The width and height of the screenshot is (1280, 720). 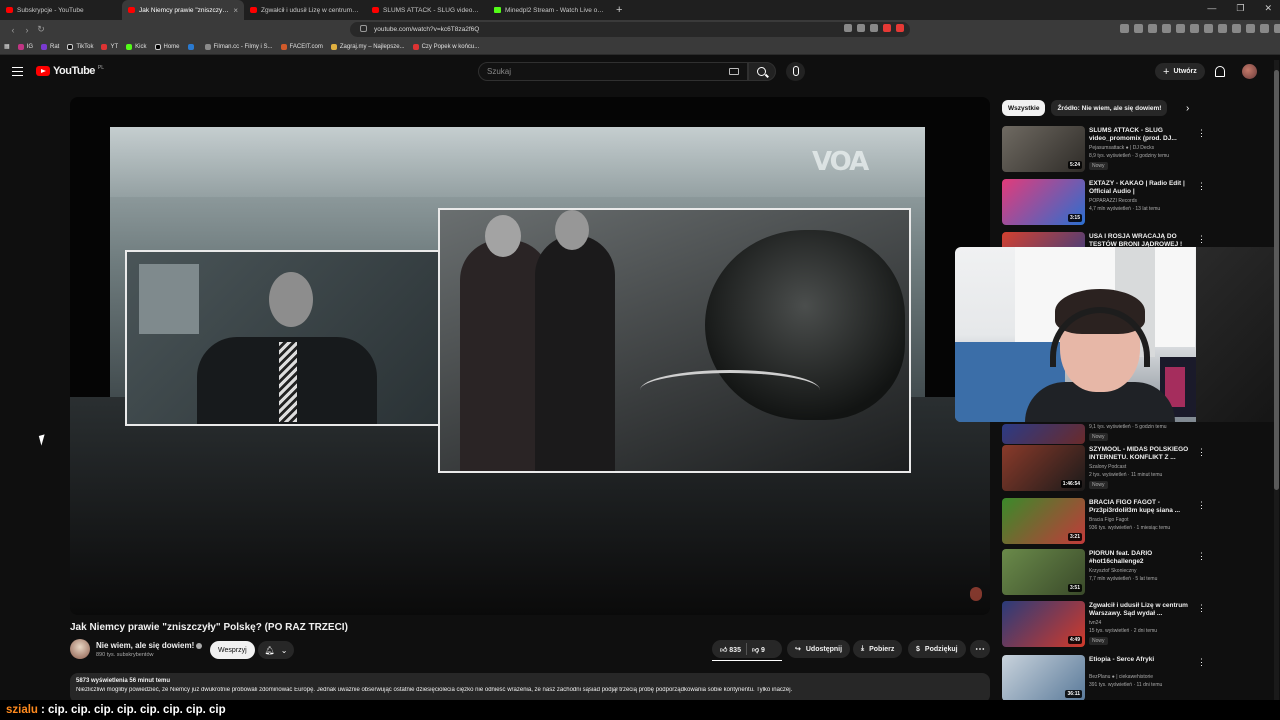 What do you see at coordinates (80, 649) in the screenshot?
I see `channel-avatar` at bounding box center [80, 649].